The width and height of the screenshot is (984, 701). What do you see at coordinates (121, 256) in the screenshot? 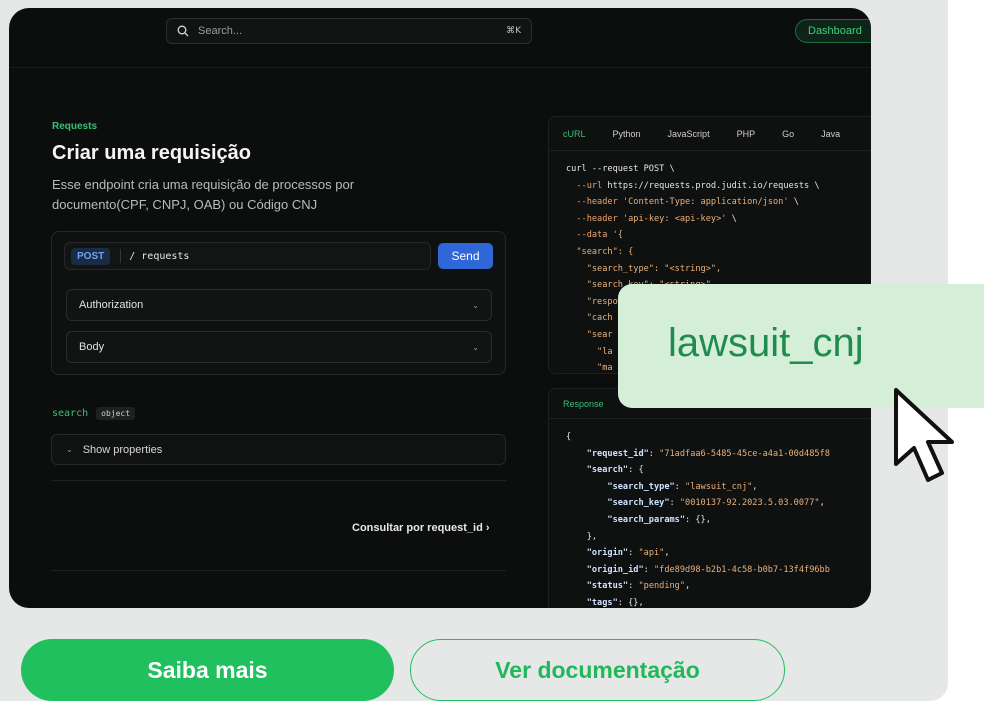
I see `url-separator` at bounding box center [121, 256].